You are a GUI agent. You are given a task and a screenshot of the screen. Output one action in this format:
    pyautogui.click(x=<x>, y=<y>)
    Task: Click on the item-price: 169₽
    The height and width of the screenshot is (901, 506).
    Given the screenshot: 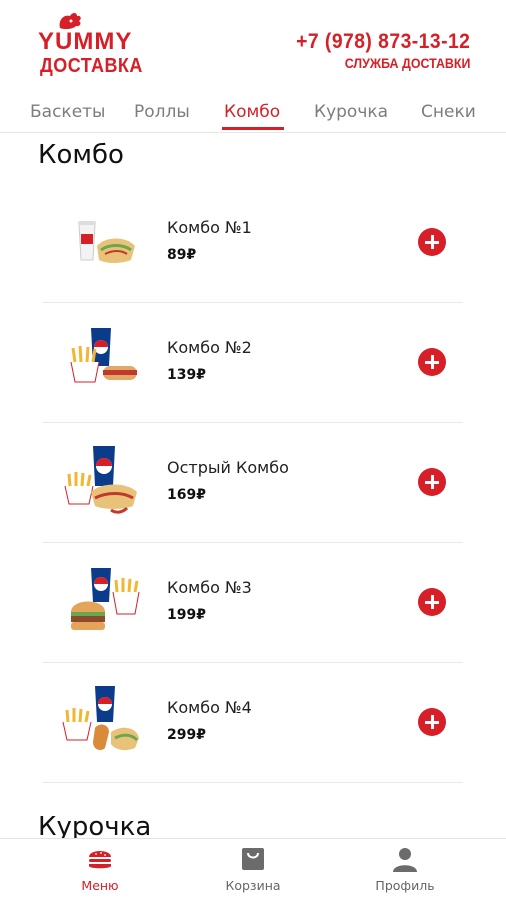 What is the action you would take?
    pyautogui.click(x=186, y=495)
    